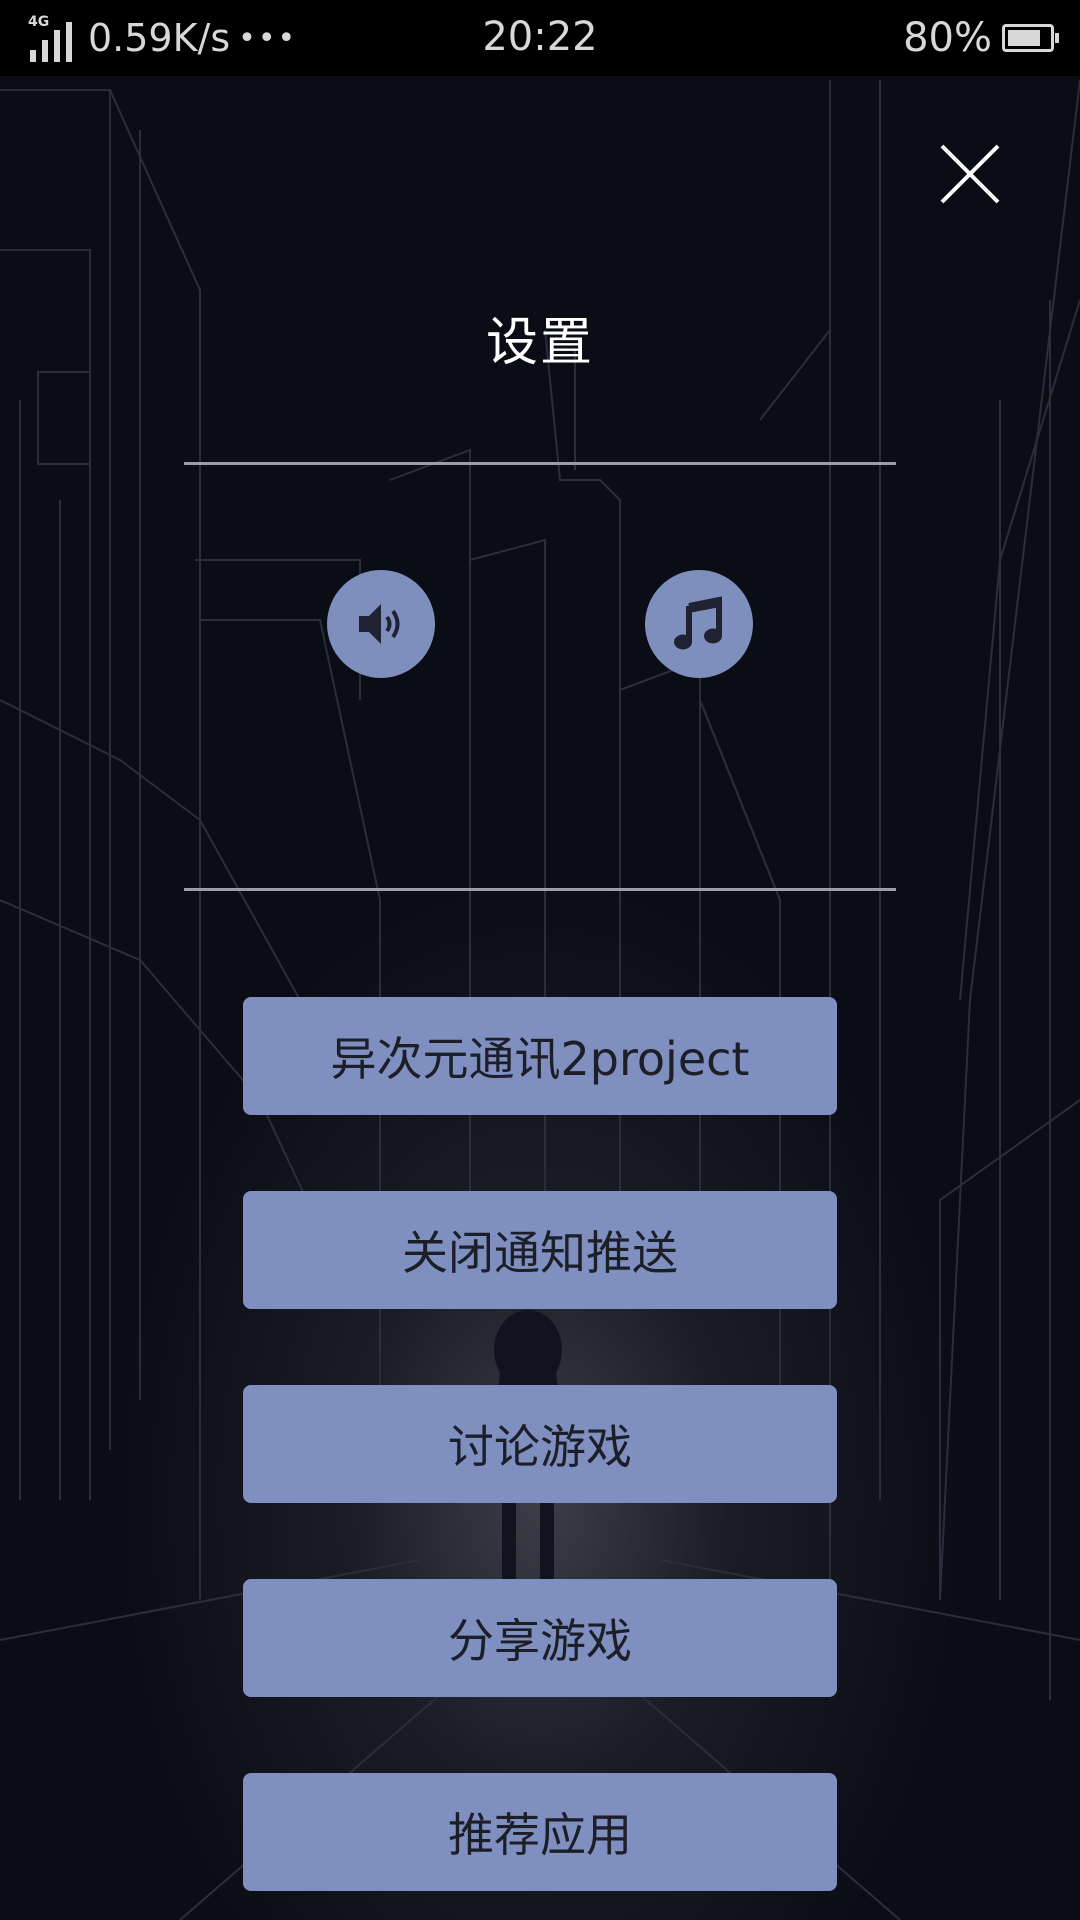  I want to click on page-title: 设置, so click(539, 343).